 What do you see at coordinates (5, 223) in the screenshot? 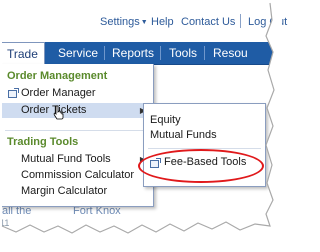
I see `page-number: 11` at bounding box center [5, 223].